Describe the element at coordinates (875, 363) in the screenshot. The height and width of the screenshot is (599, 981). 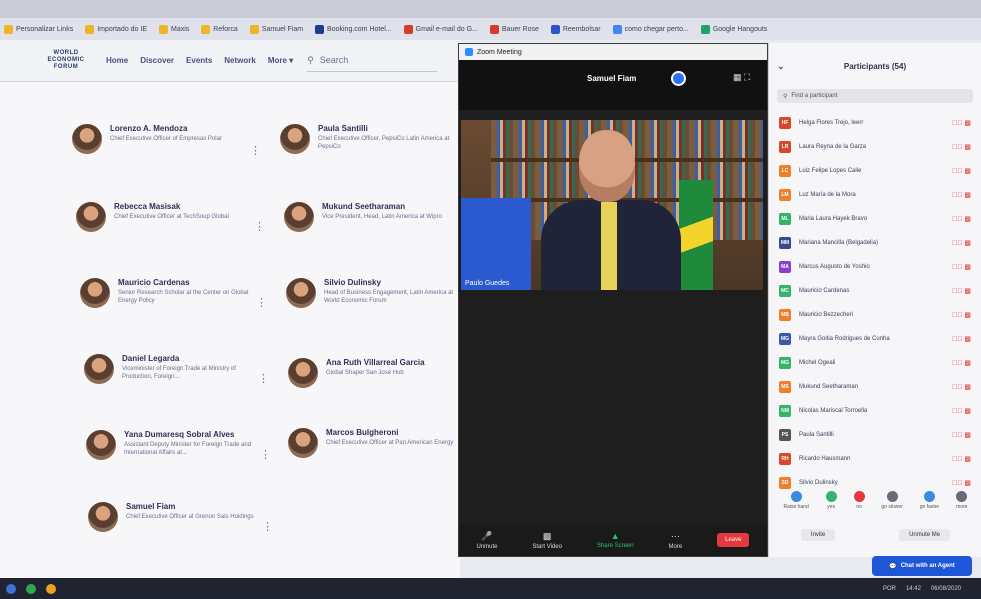
I see `participant-row: MG Michel Ogeali 🎤⃠ ▩` at that location.